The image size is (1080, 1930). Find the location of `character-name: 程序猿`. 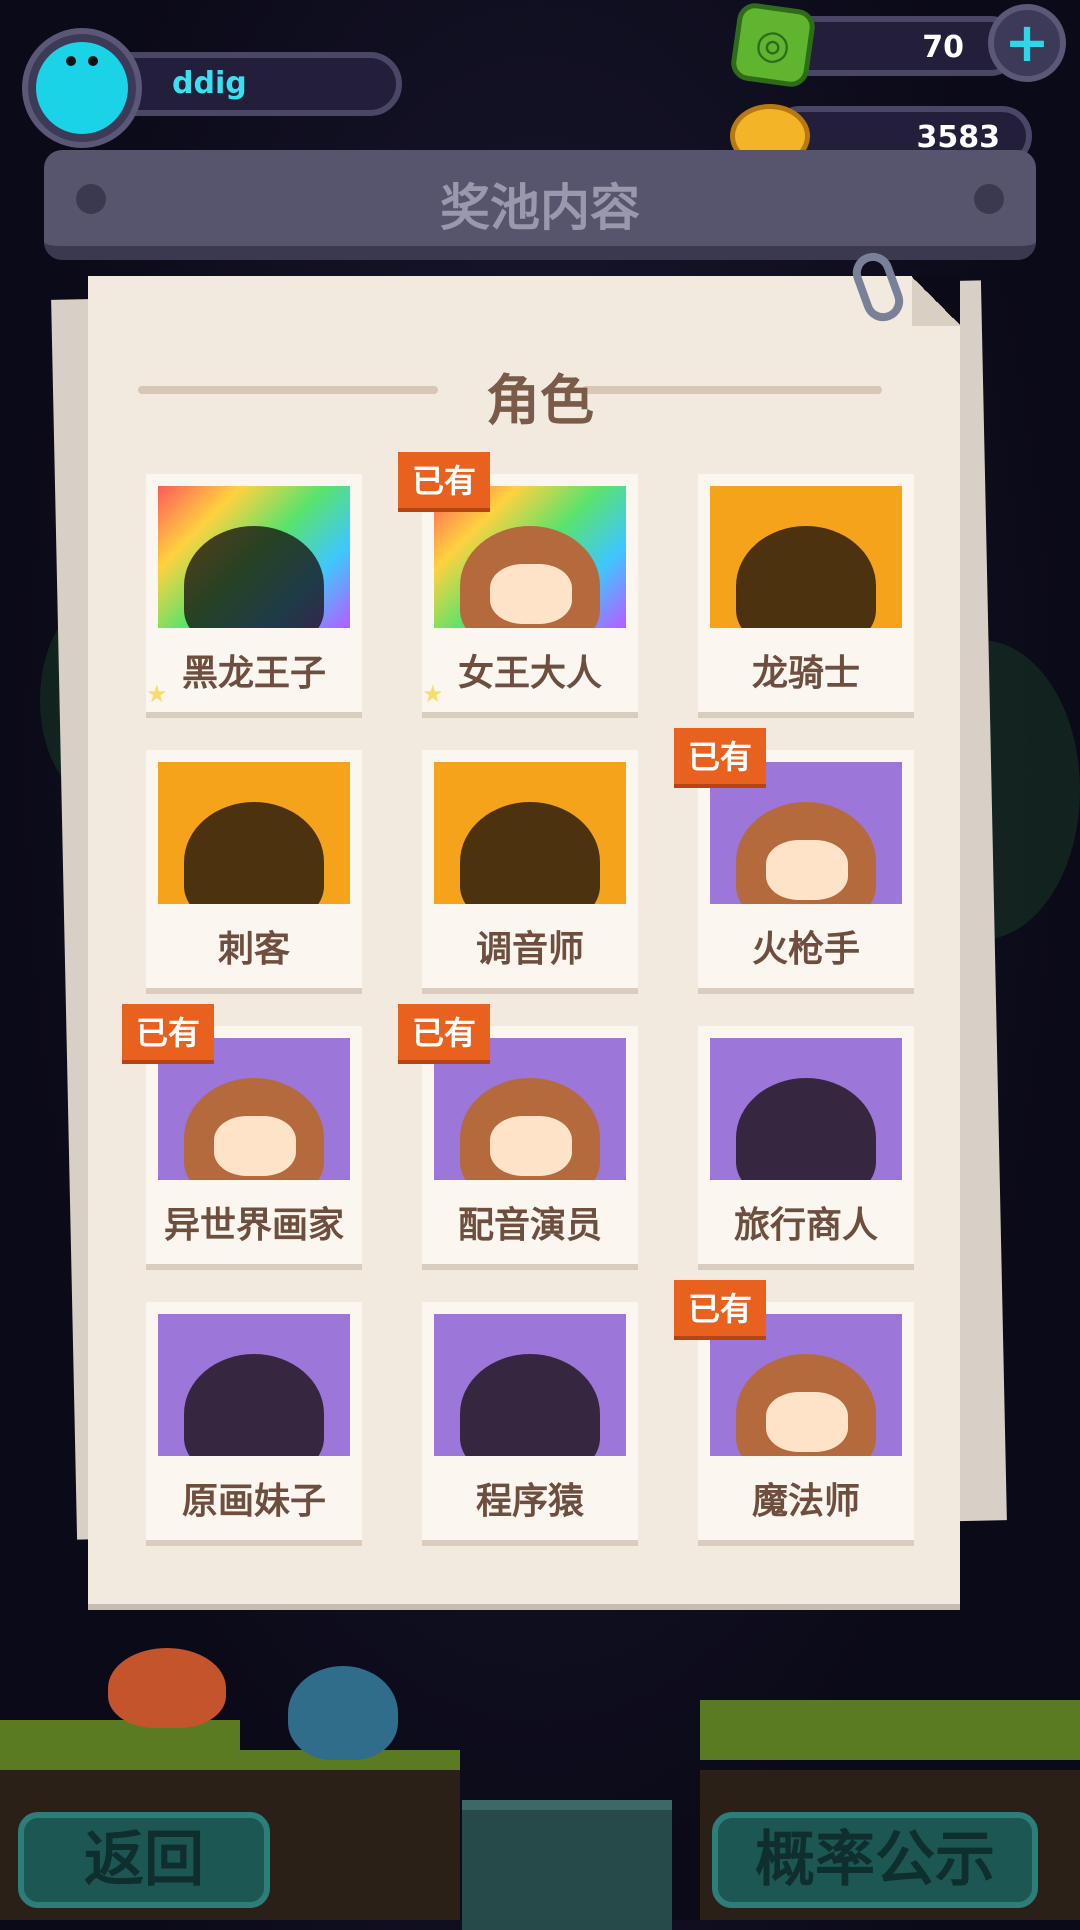

character-name: 程序猿 is located at coordinates (529, 1501).